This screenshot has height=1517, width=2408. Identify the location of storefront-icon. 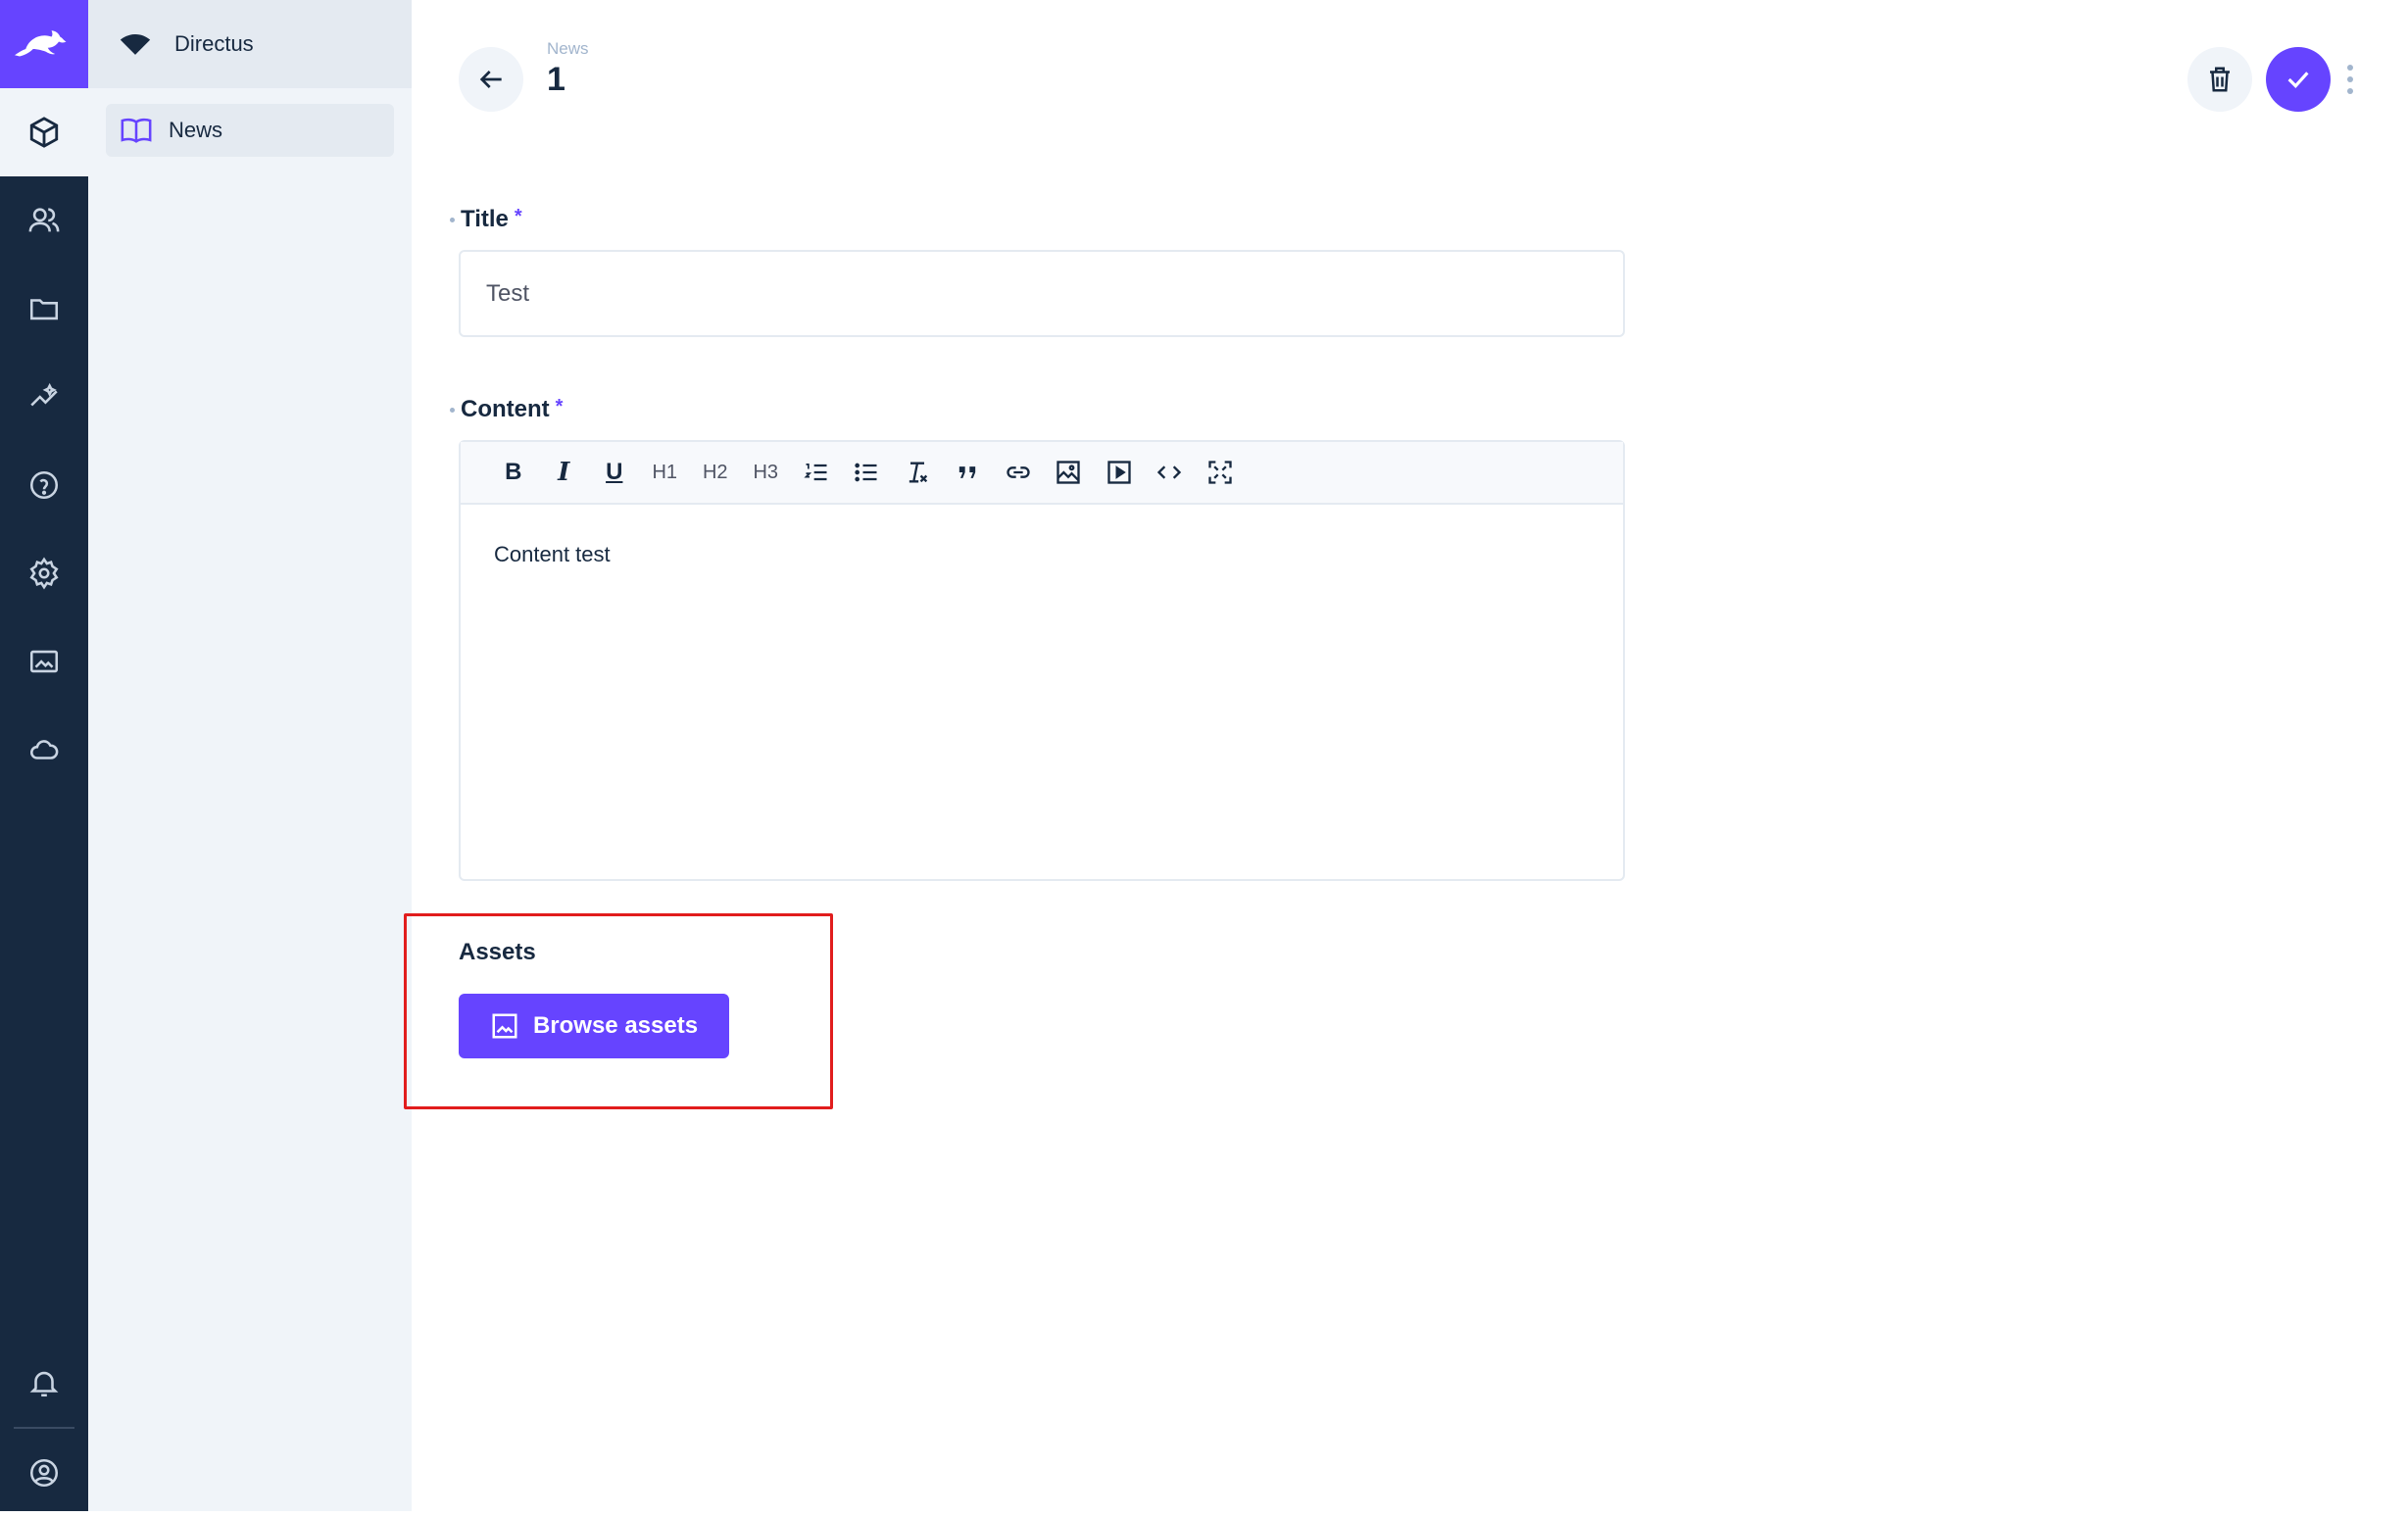
(44, 661).